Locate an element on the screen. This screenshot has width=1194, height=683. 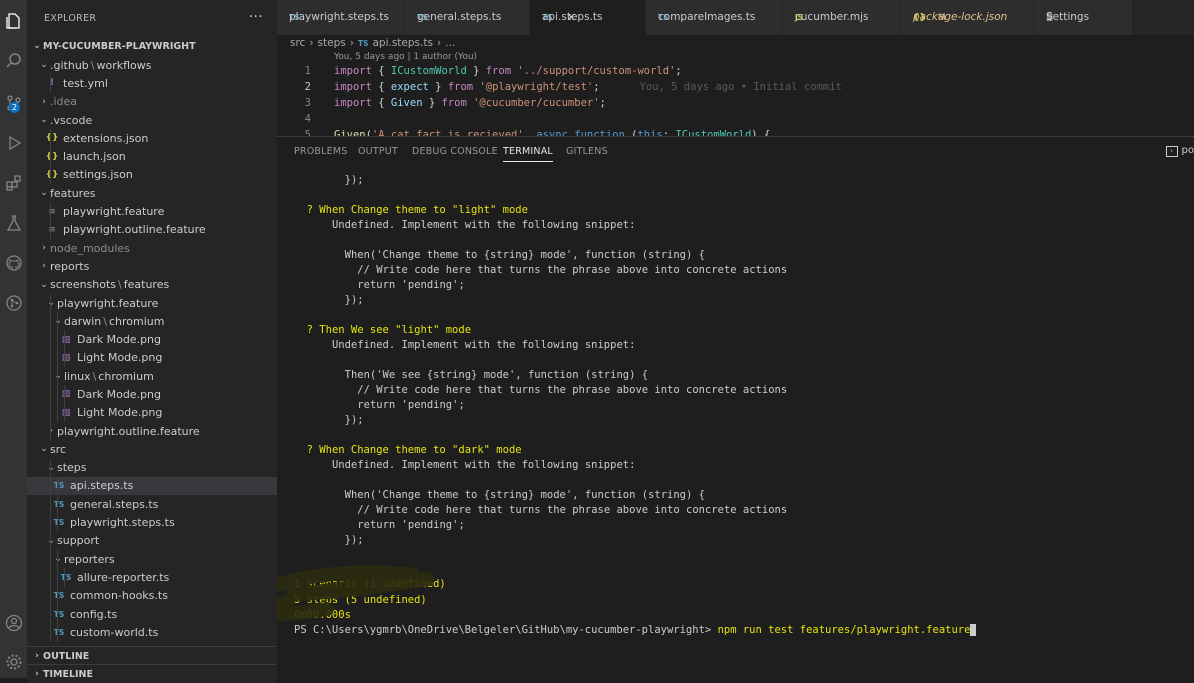
tree-folder: › node_modules is located at coordinates (152, 248).